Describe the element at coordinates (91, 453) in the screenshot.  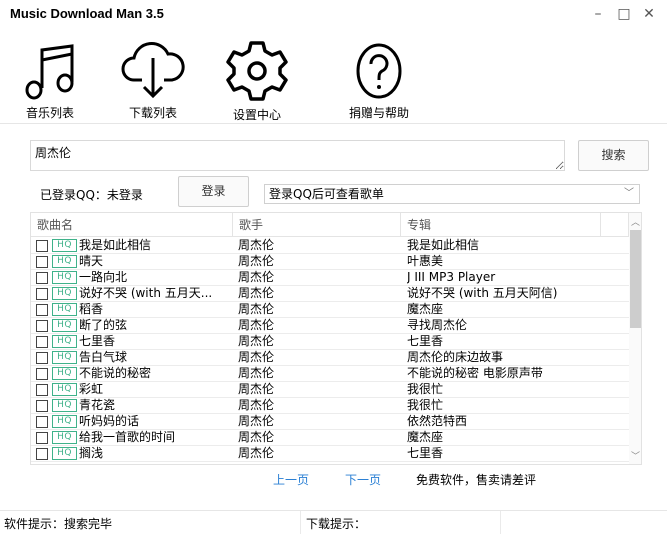
I see `song-name: 搁浅` at that location.